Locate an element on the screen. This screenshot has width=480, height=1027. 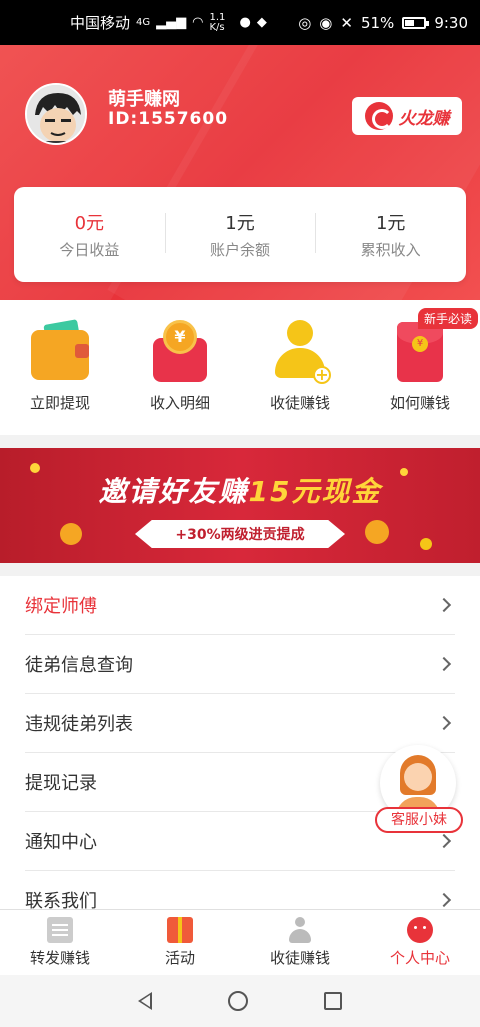
news-icon is located at coordinates (60, 930).